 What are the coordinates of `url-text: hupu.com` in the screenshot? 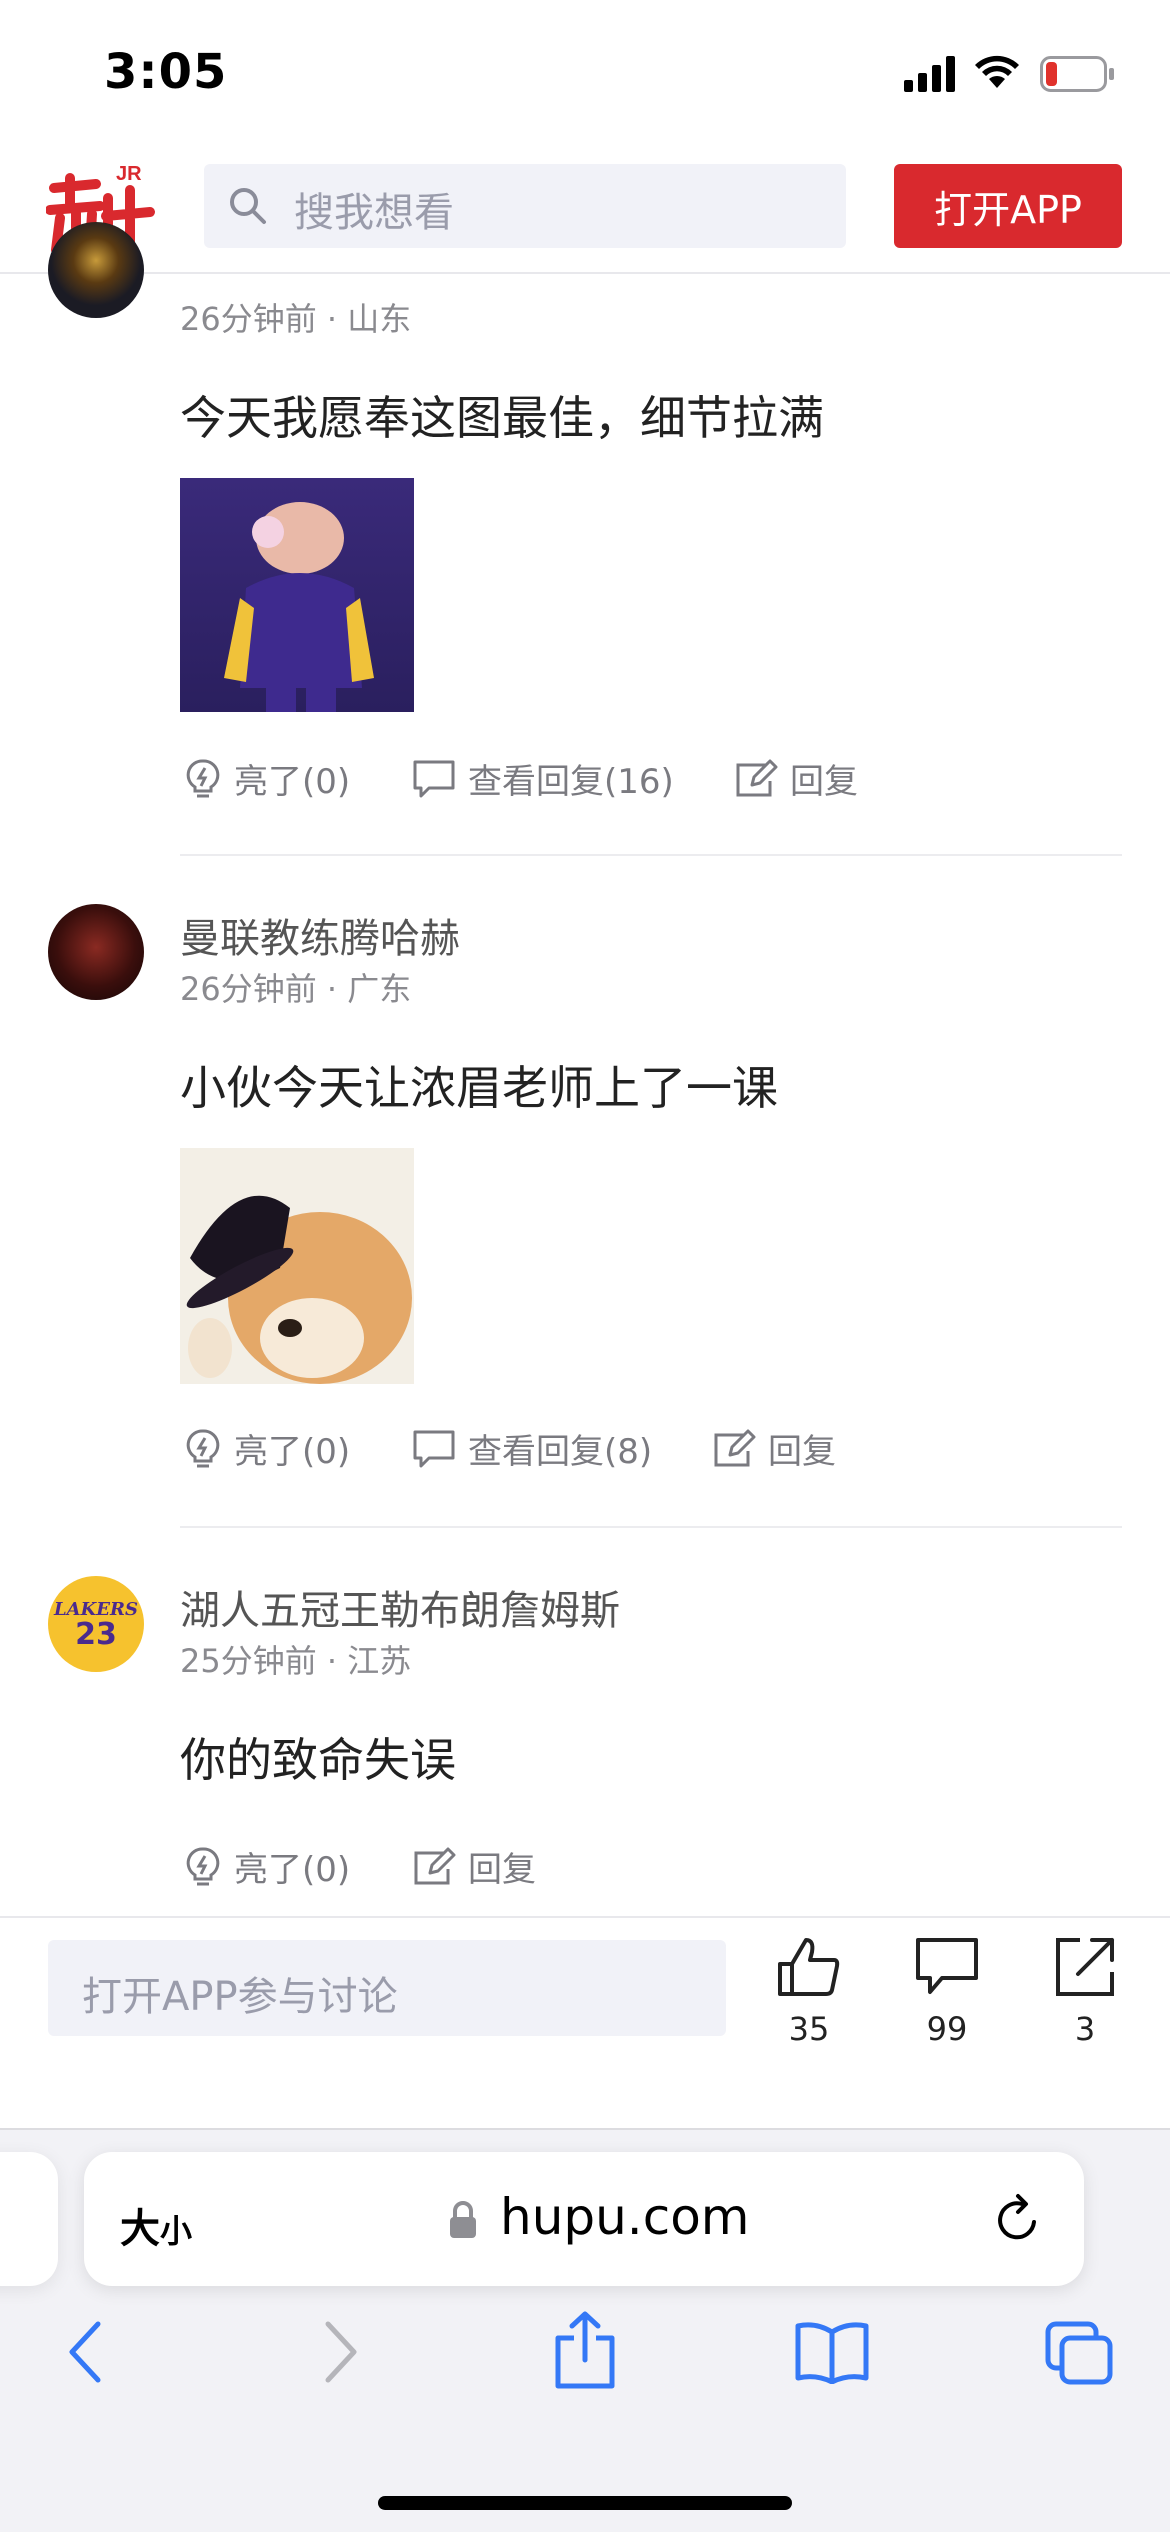 It's located at (625, 2217).